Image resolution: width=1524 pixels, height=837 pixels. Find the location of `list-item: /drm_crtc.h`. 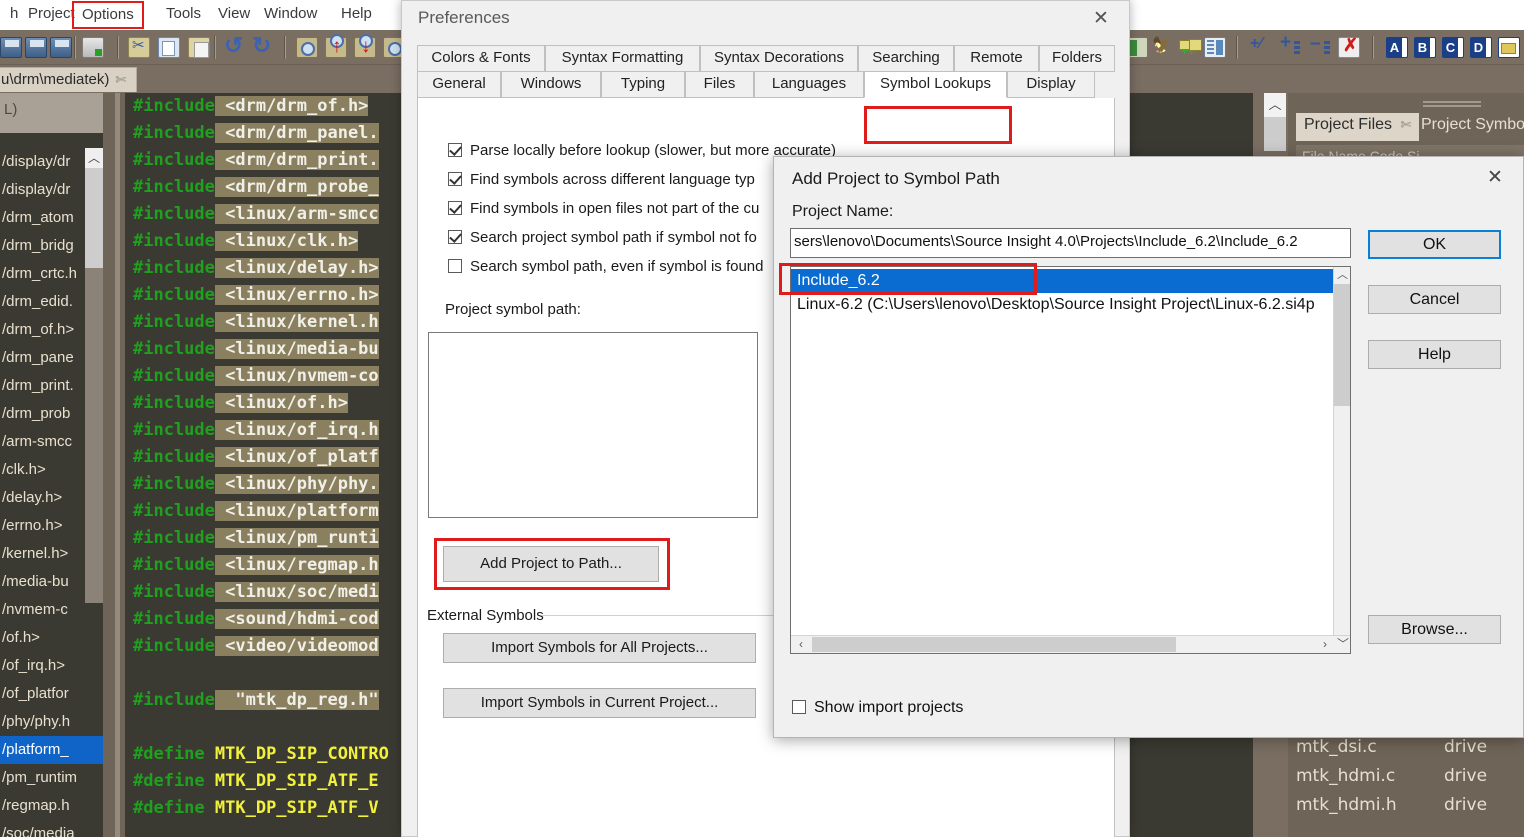

list-item: /drm_crtc.h is located at coordinates (39, 274).